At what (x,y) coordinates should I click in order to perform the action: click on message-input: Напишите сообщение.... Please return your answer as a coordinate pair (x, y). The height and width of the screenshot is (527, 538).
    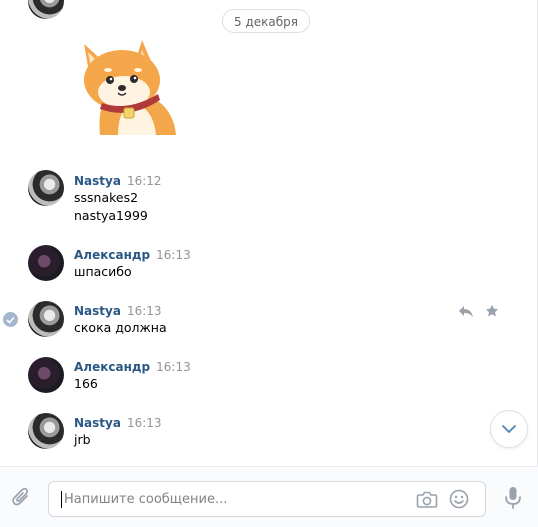
    Looking at the image, I should click on (267, 499).